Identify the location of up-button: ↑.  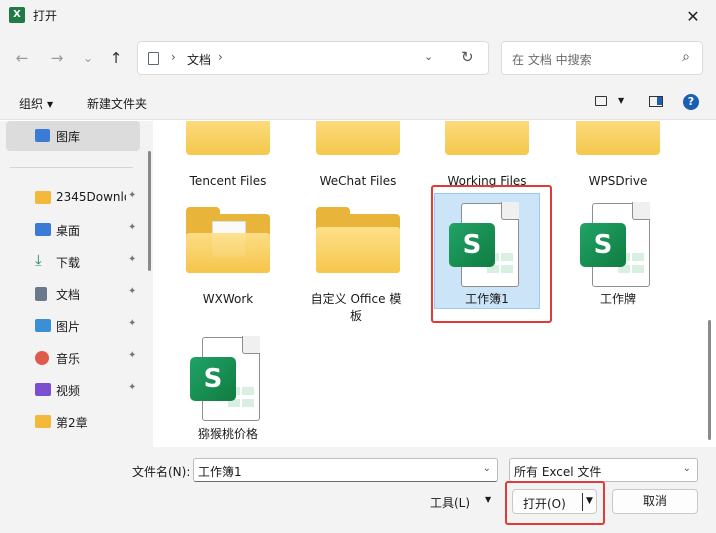
(116, 58).